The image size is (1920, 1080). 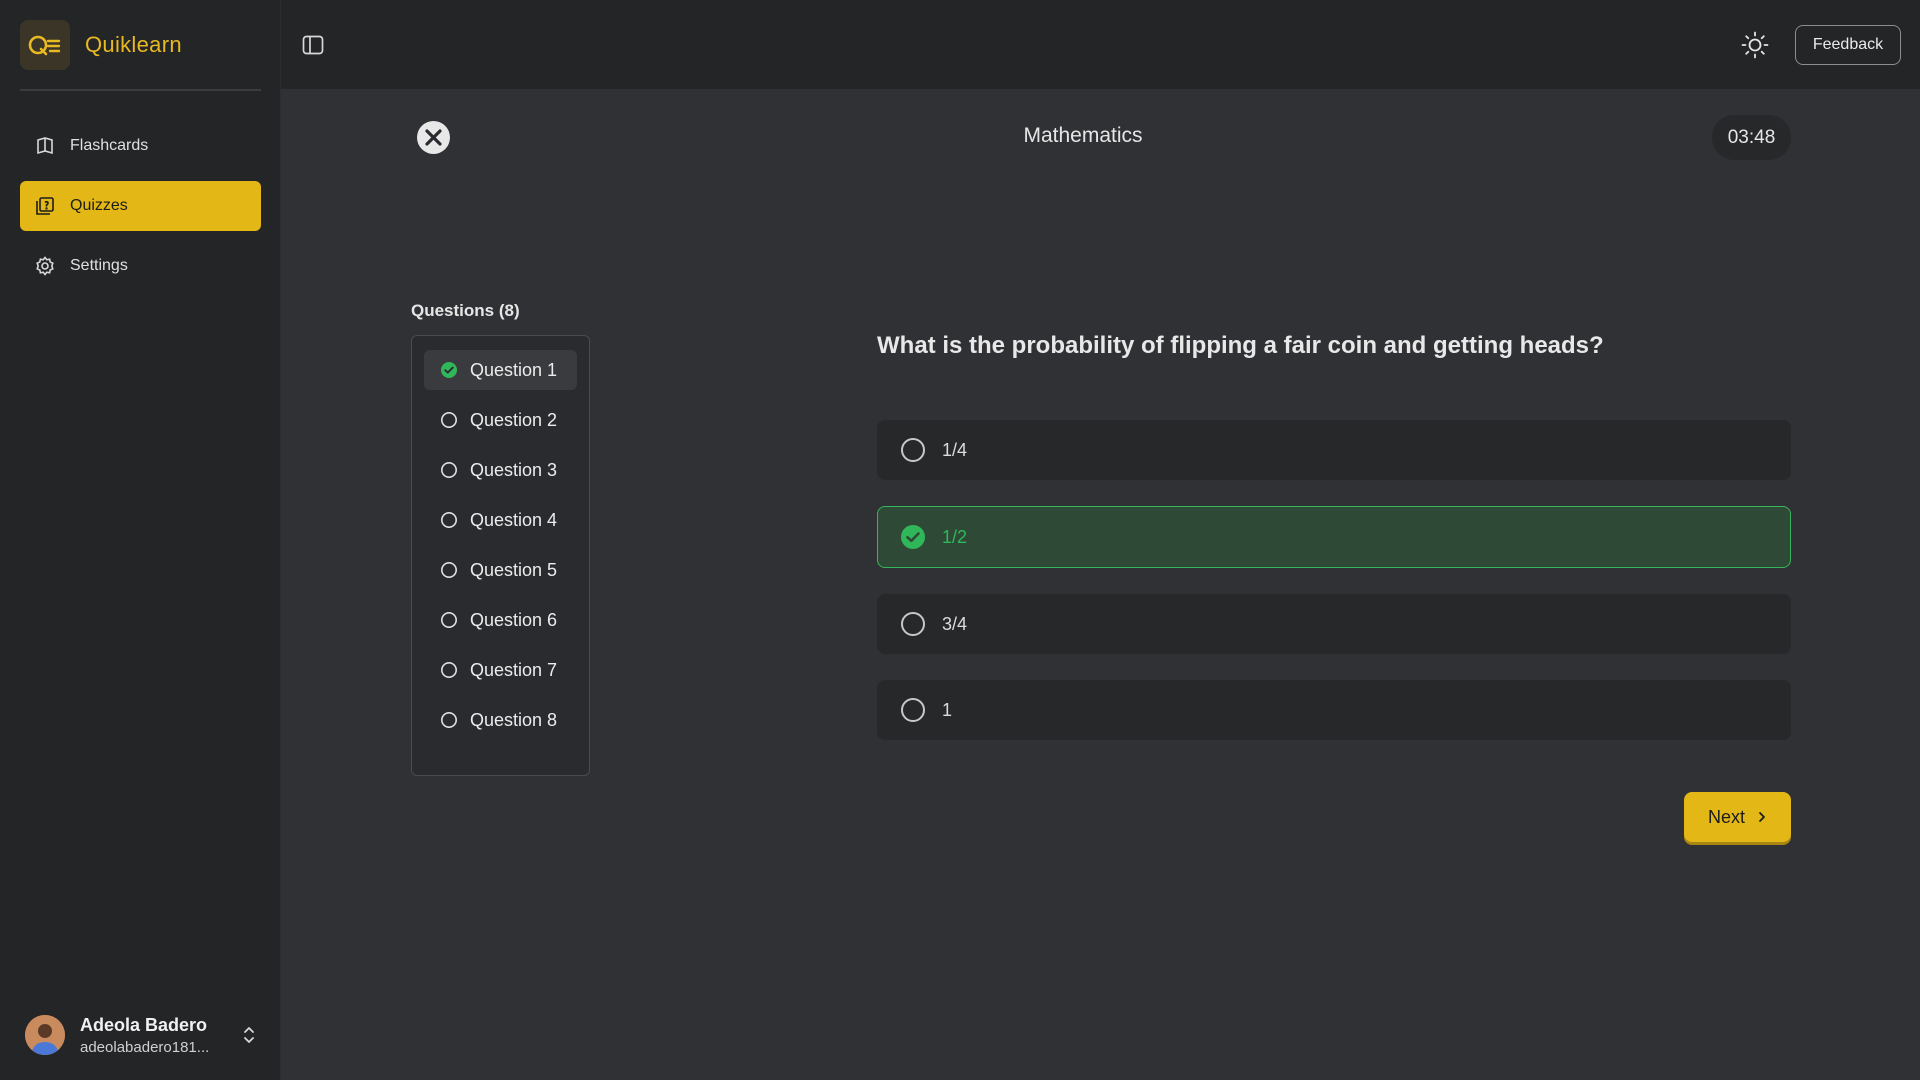 I want to click on next-button-label: Next, so click(x=1726, y=816).